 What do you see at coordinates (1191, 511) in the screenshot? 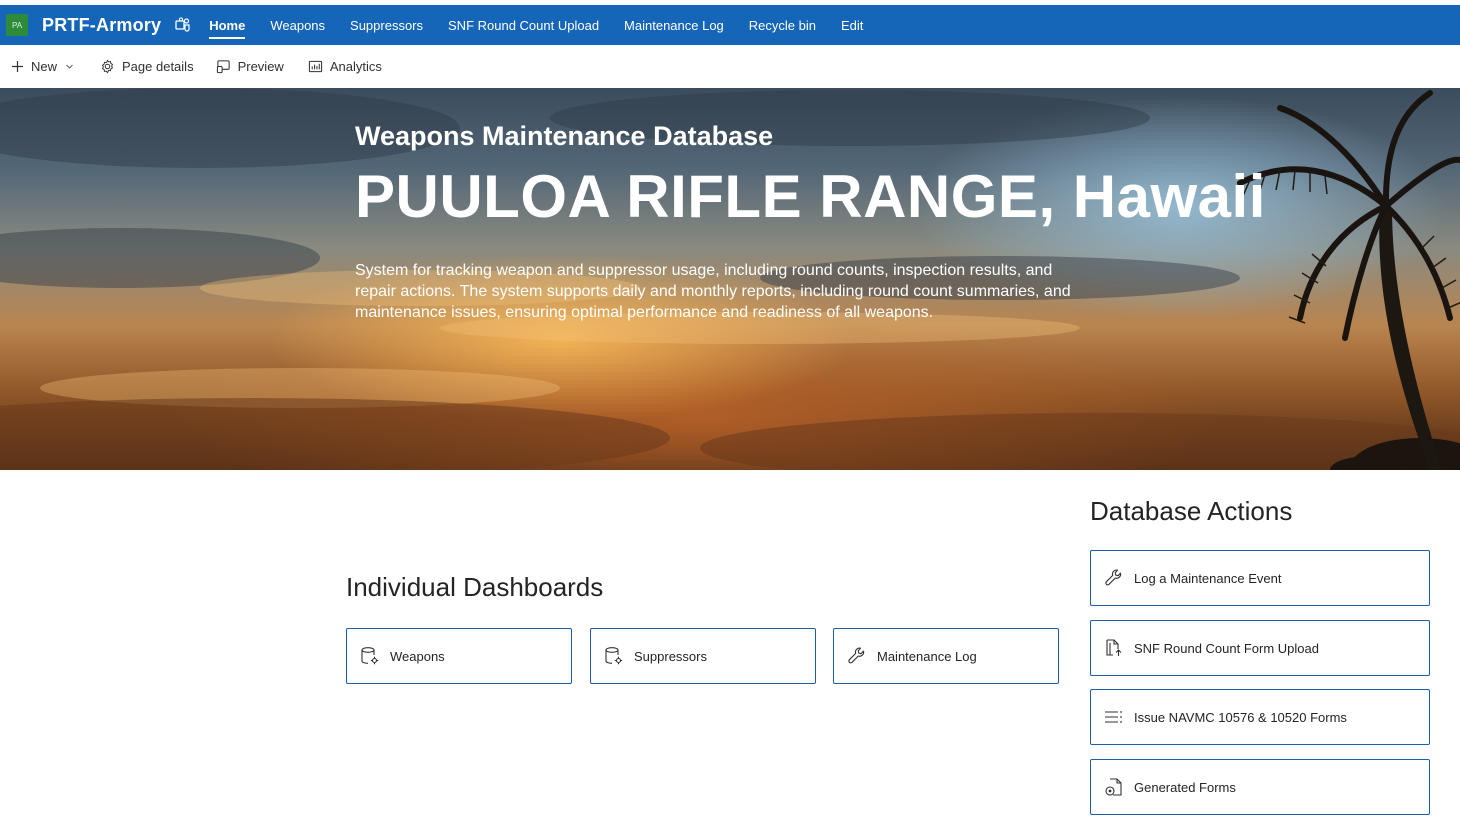
I see `database-actions-heading: Database Actions` at bounding box center [1191, 511].